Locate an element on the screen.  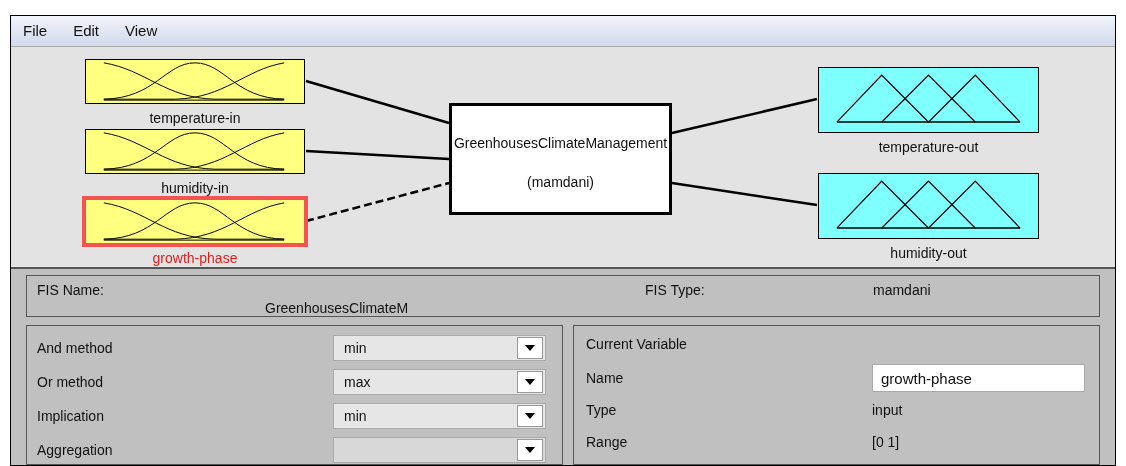
system-name: GreenhousesClimateManagement is located at coordinates (560, 143).